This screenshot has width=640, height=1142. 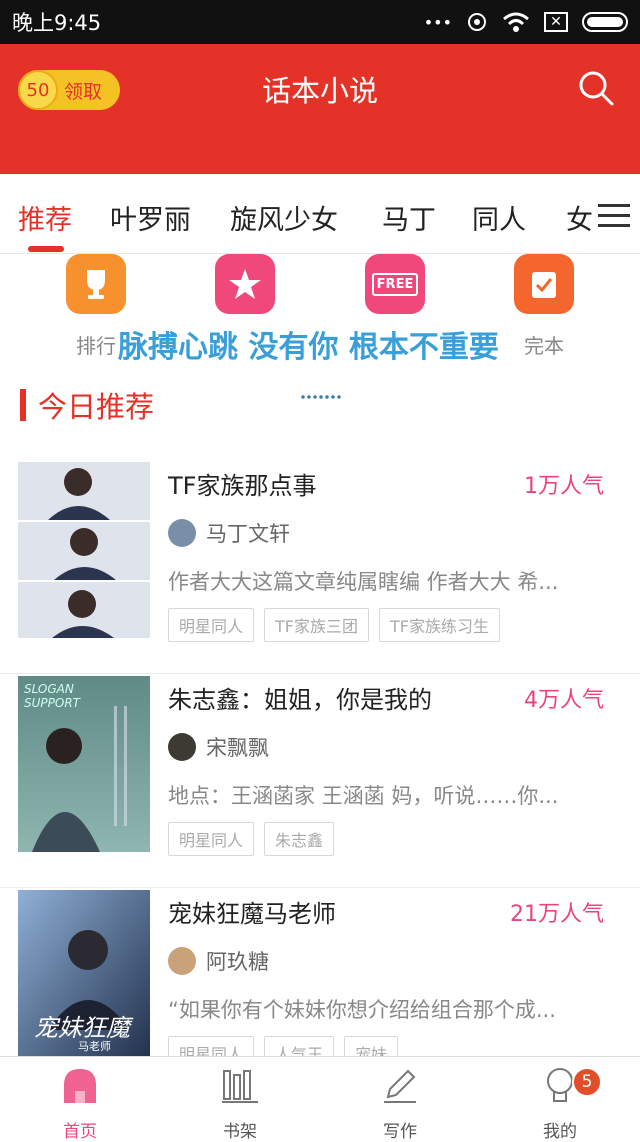 What do you see at coordinates (437, 22) in the screenshot?
I see `more-dots-icon: •••` at bounding box center [437, 22].